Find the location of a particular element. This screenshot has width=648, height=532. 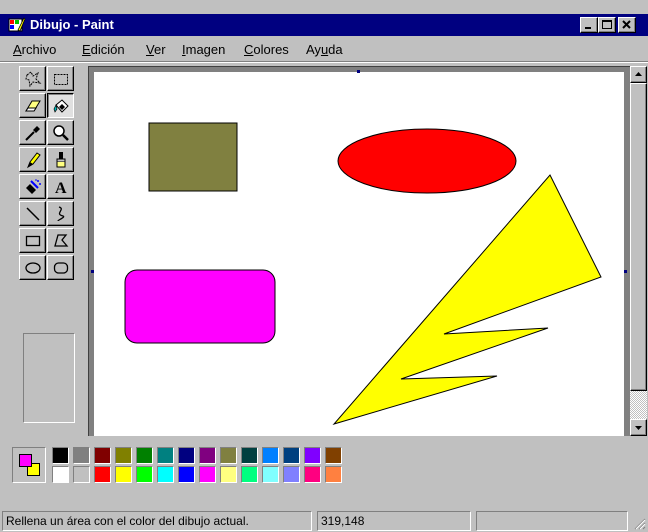

brush-icon is located at coordinates (61, 160).